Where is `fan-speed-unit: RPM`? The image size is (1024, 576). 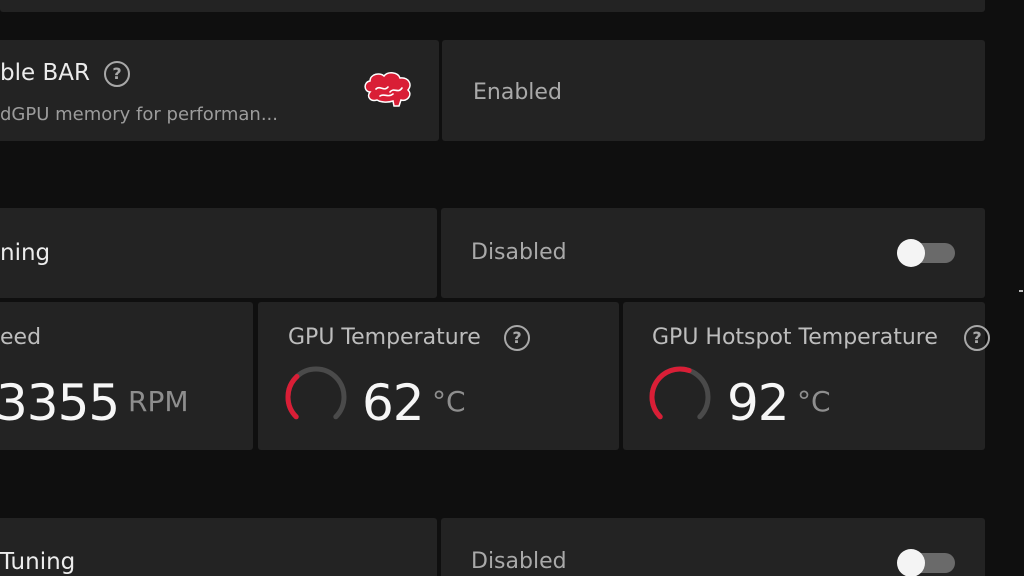 fan-speed-unit: RPM is located at coordinates (158, 401).